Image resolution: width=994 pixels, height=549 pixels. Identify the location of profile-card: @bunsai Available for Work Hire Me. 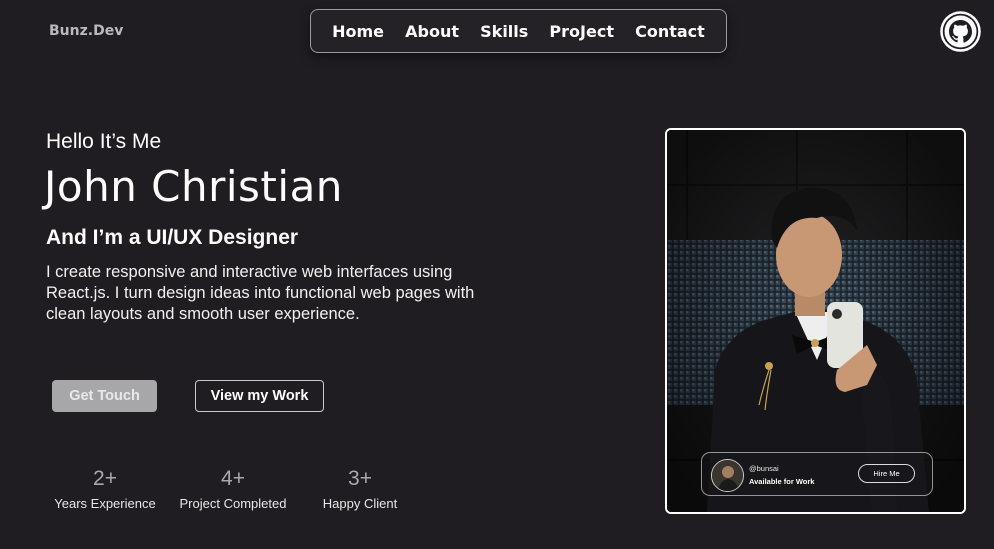
(817, 474).